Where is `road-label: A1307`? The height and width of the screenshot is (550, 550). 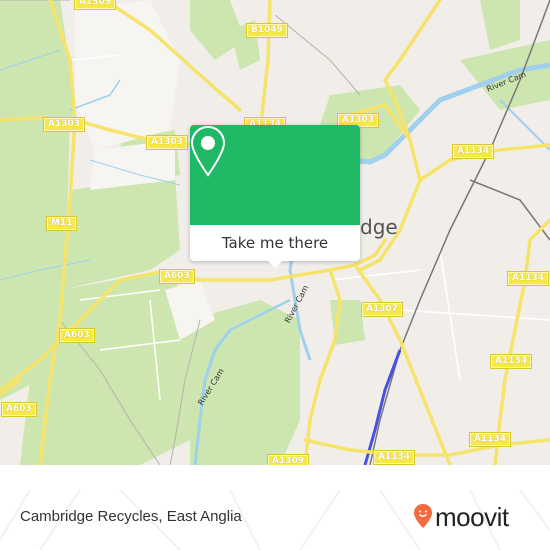
road-label: A1307 is located at coordinates (382, 309).